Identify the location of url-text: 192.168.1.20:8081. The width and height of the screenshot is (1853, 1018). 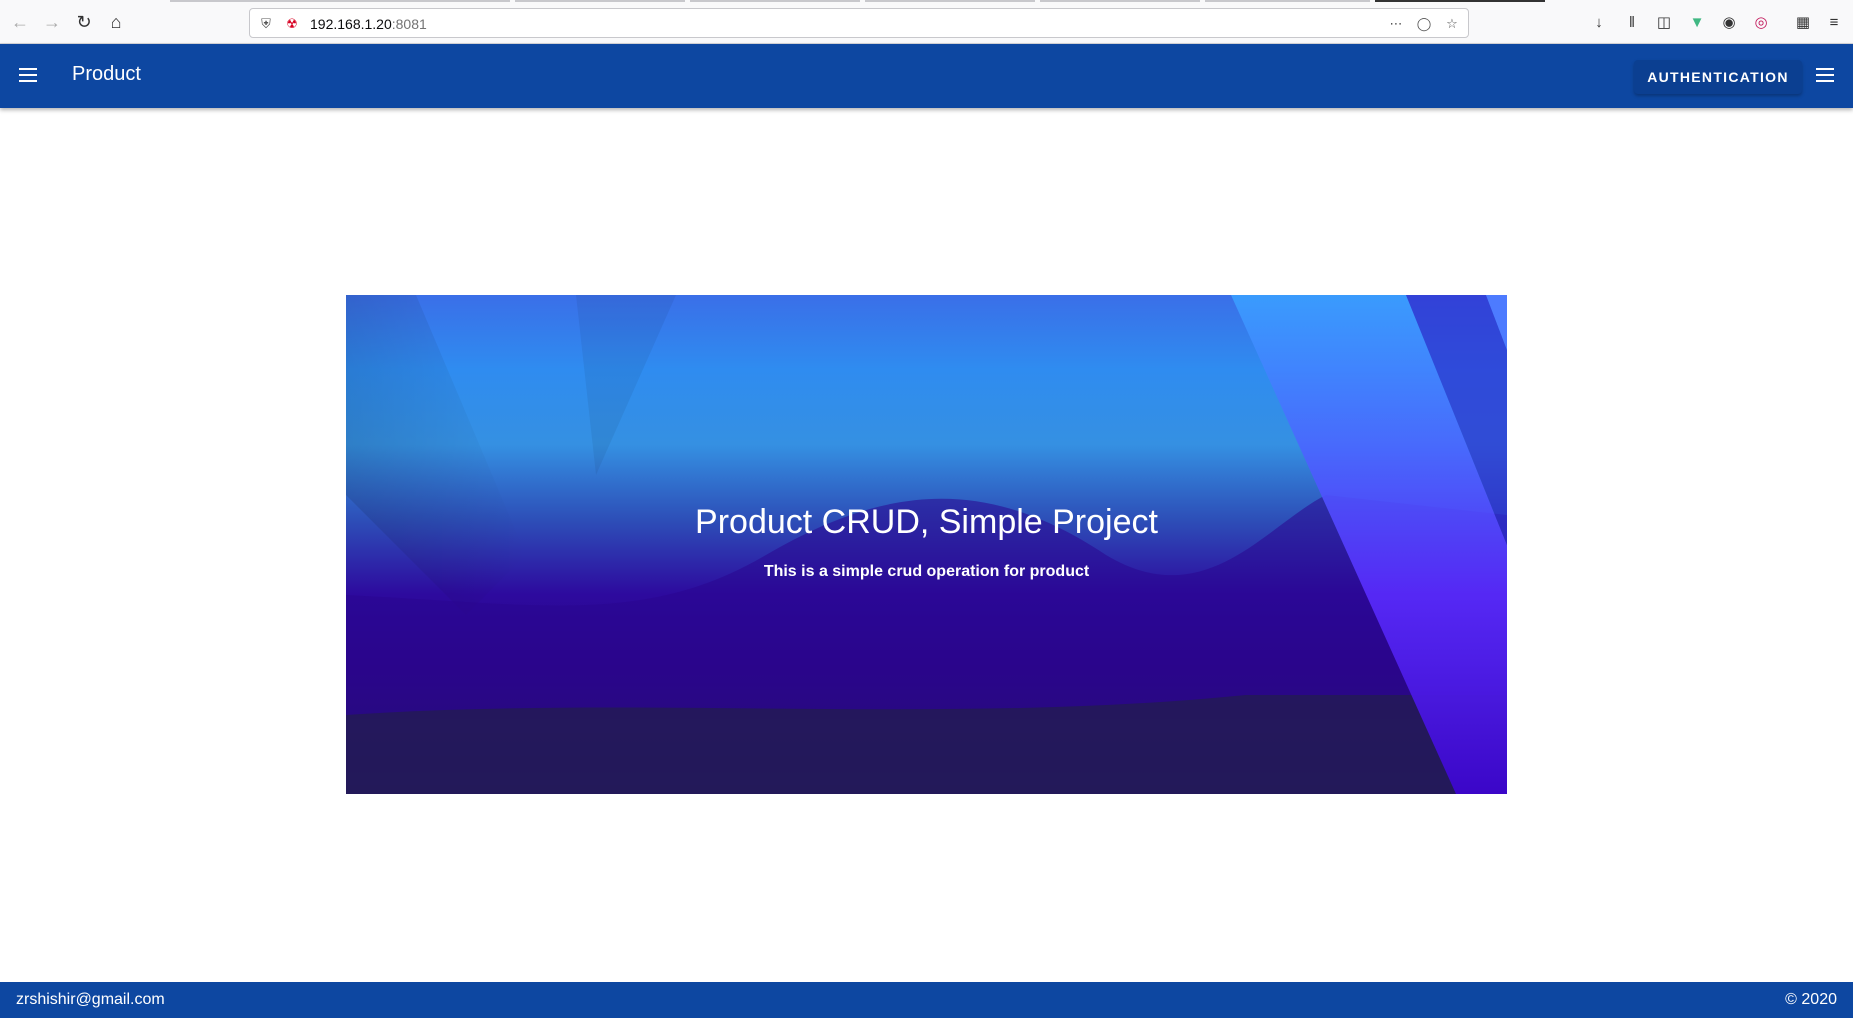
(368, 24).